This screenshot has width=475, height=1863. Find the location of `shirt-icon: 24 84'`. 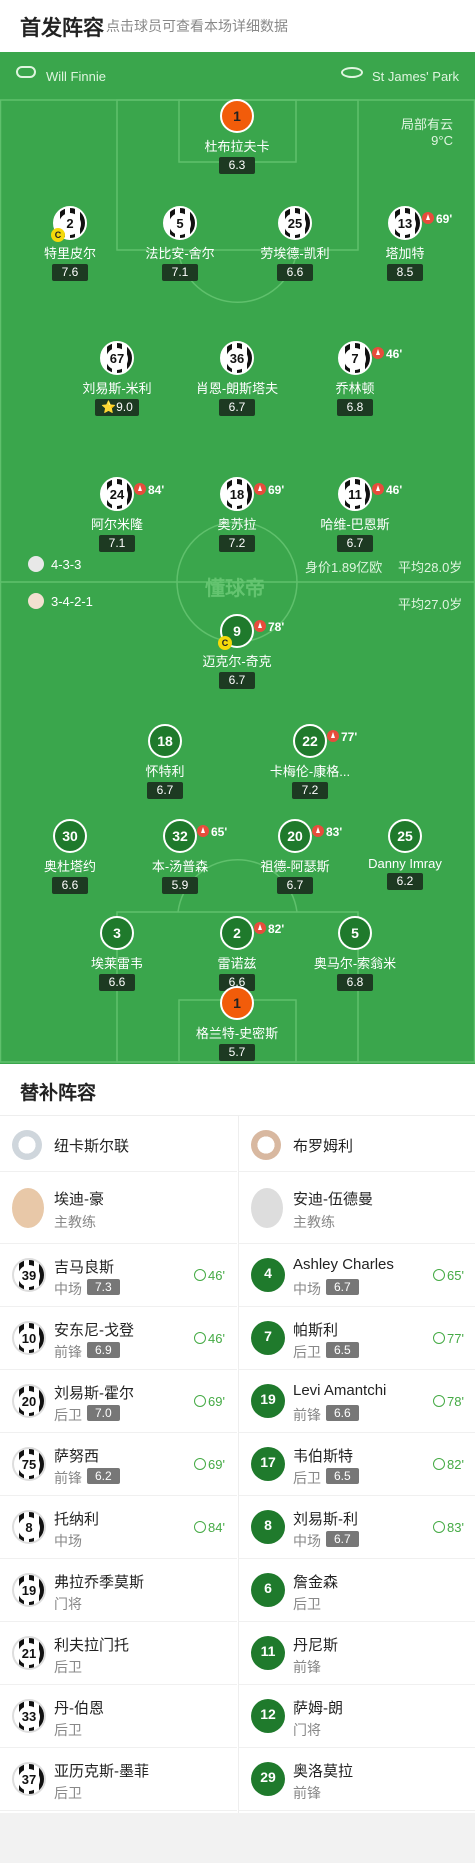

shirt-icon: 24 84' is located at coordinates (132, 494).